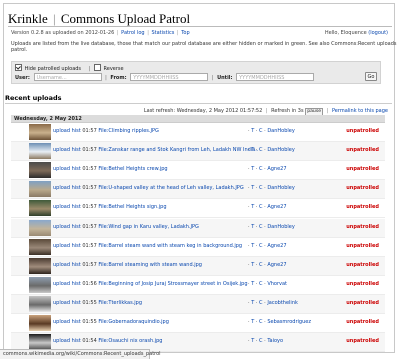 The width and height of the screenshot is (400, 359). I want to click on uploader-link: Sebasmrodriguez, so click(289, 322).